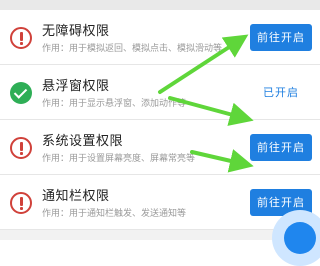 Image resolution: width=320 pixels, height=266 pixels. I want to click on permission-title: 无障碍权限, so click(76, 31).